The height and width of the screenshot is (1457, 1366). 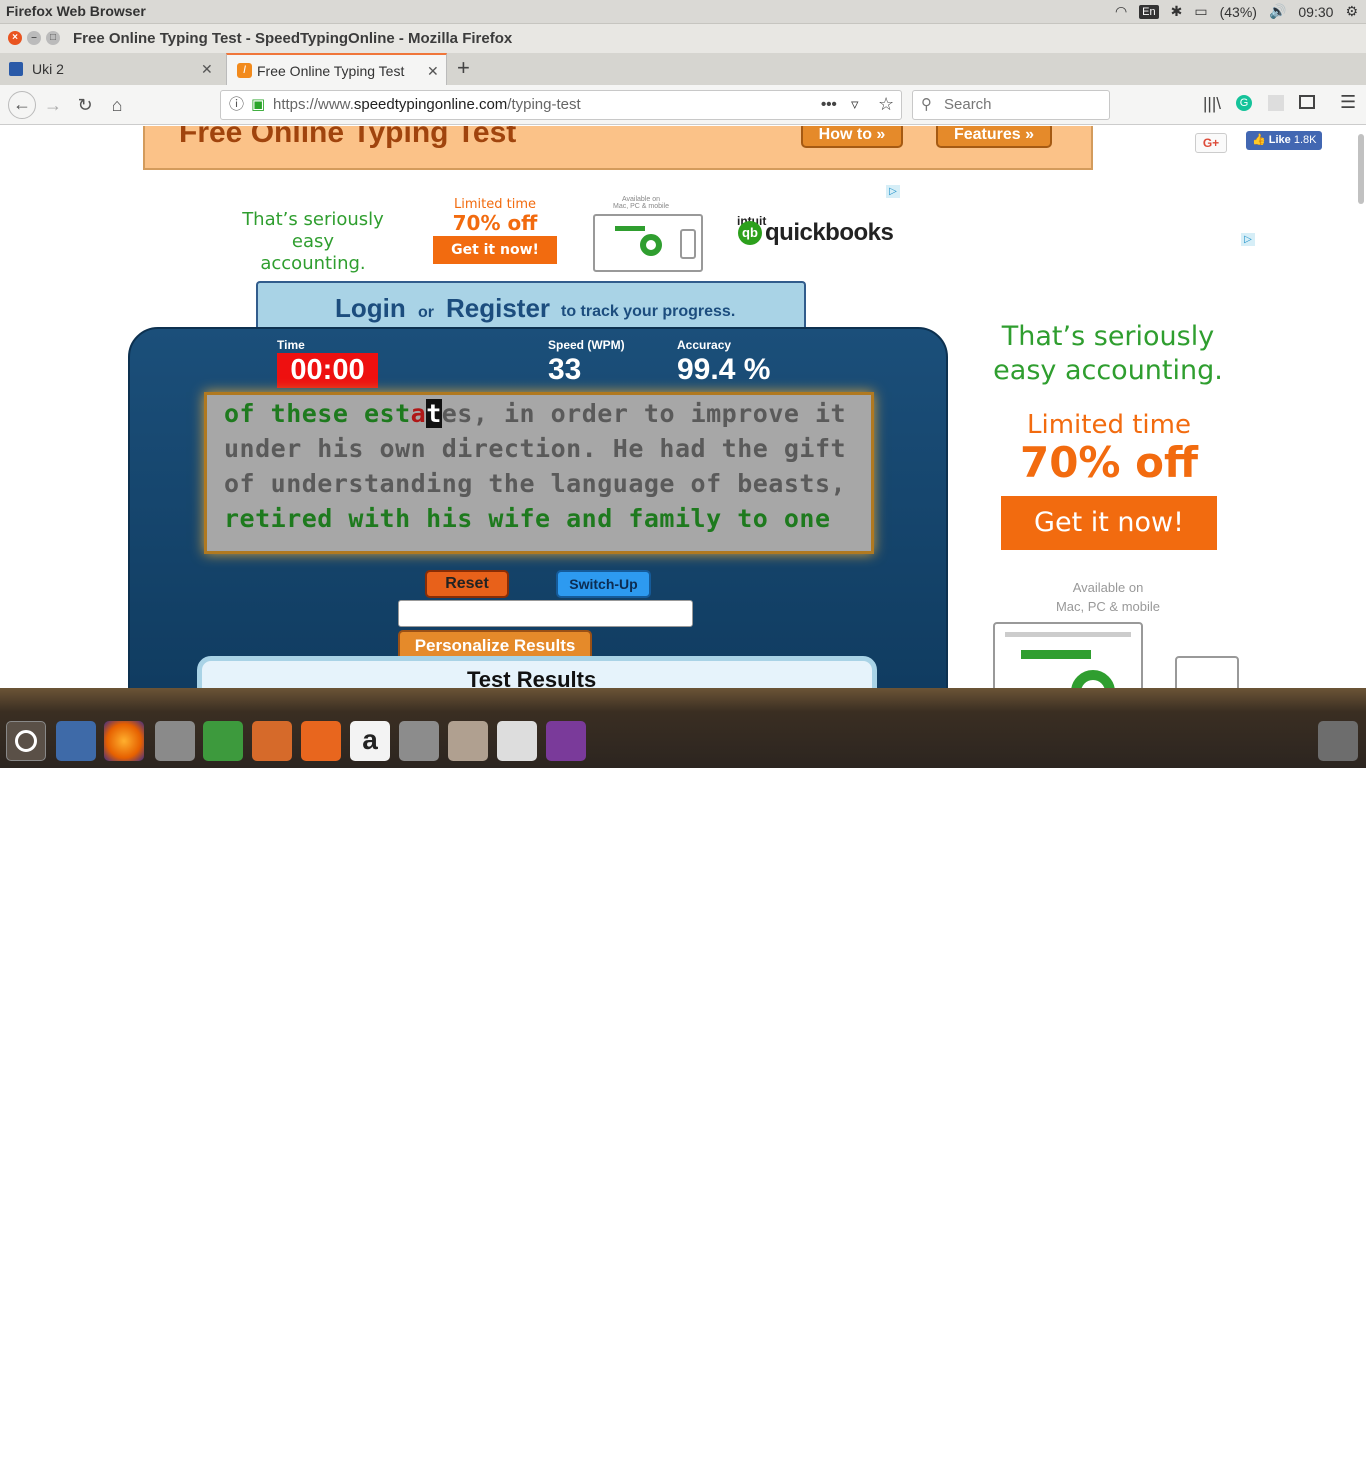 I want to click on bookmark-star-icon: ☆, so click(x=886, y=104).